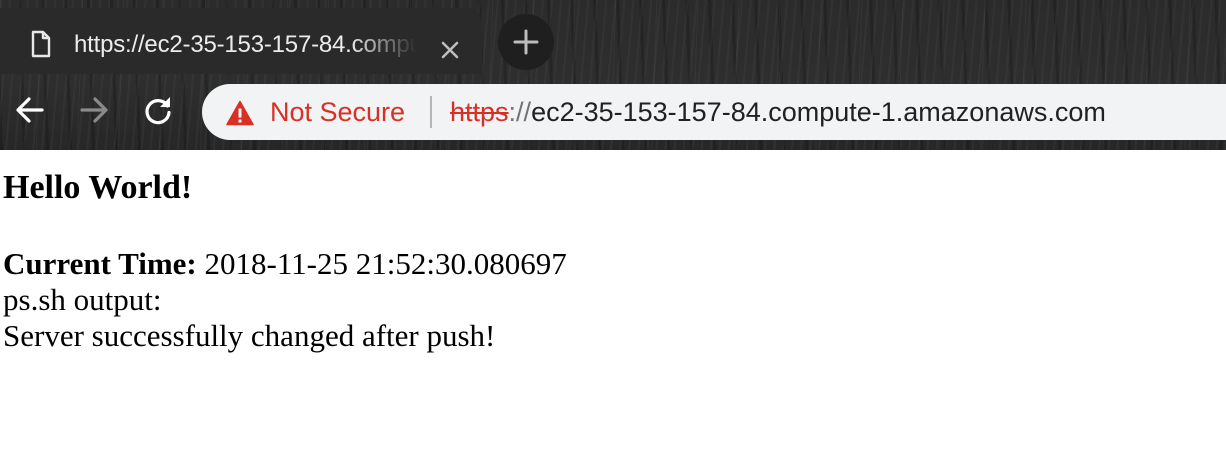 The image size is (1226, 460). Describe the element at coordinates (385, 263) in the screenshot. I see `current-time-value: 2018-11-25 21:52:30.080697` at that location.